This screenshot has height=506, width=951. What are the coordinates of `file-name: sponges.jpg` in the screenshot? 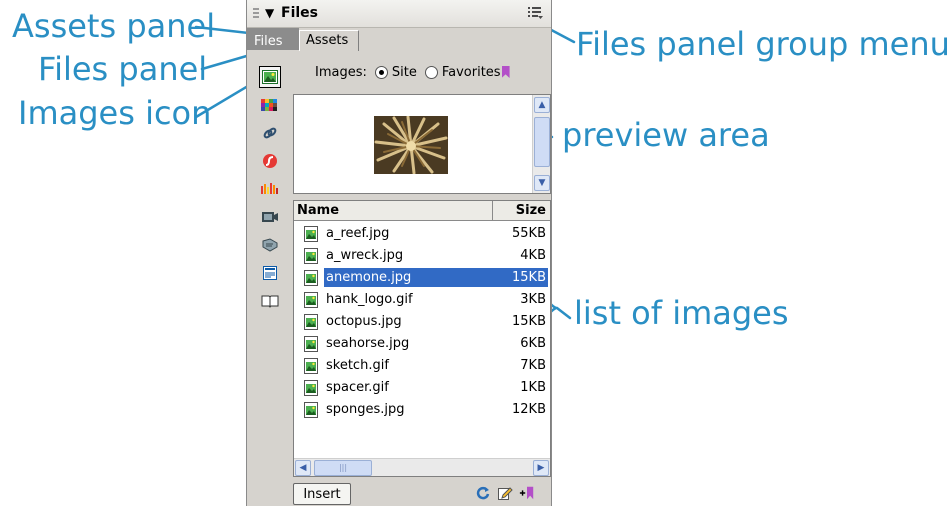 It's located at (365, 409).